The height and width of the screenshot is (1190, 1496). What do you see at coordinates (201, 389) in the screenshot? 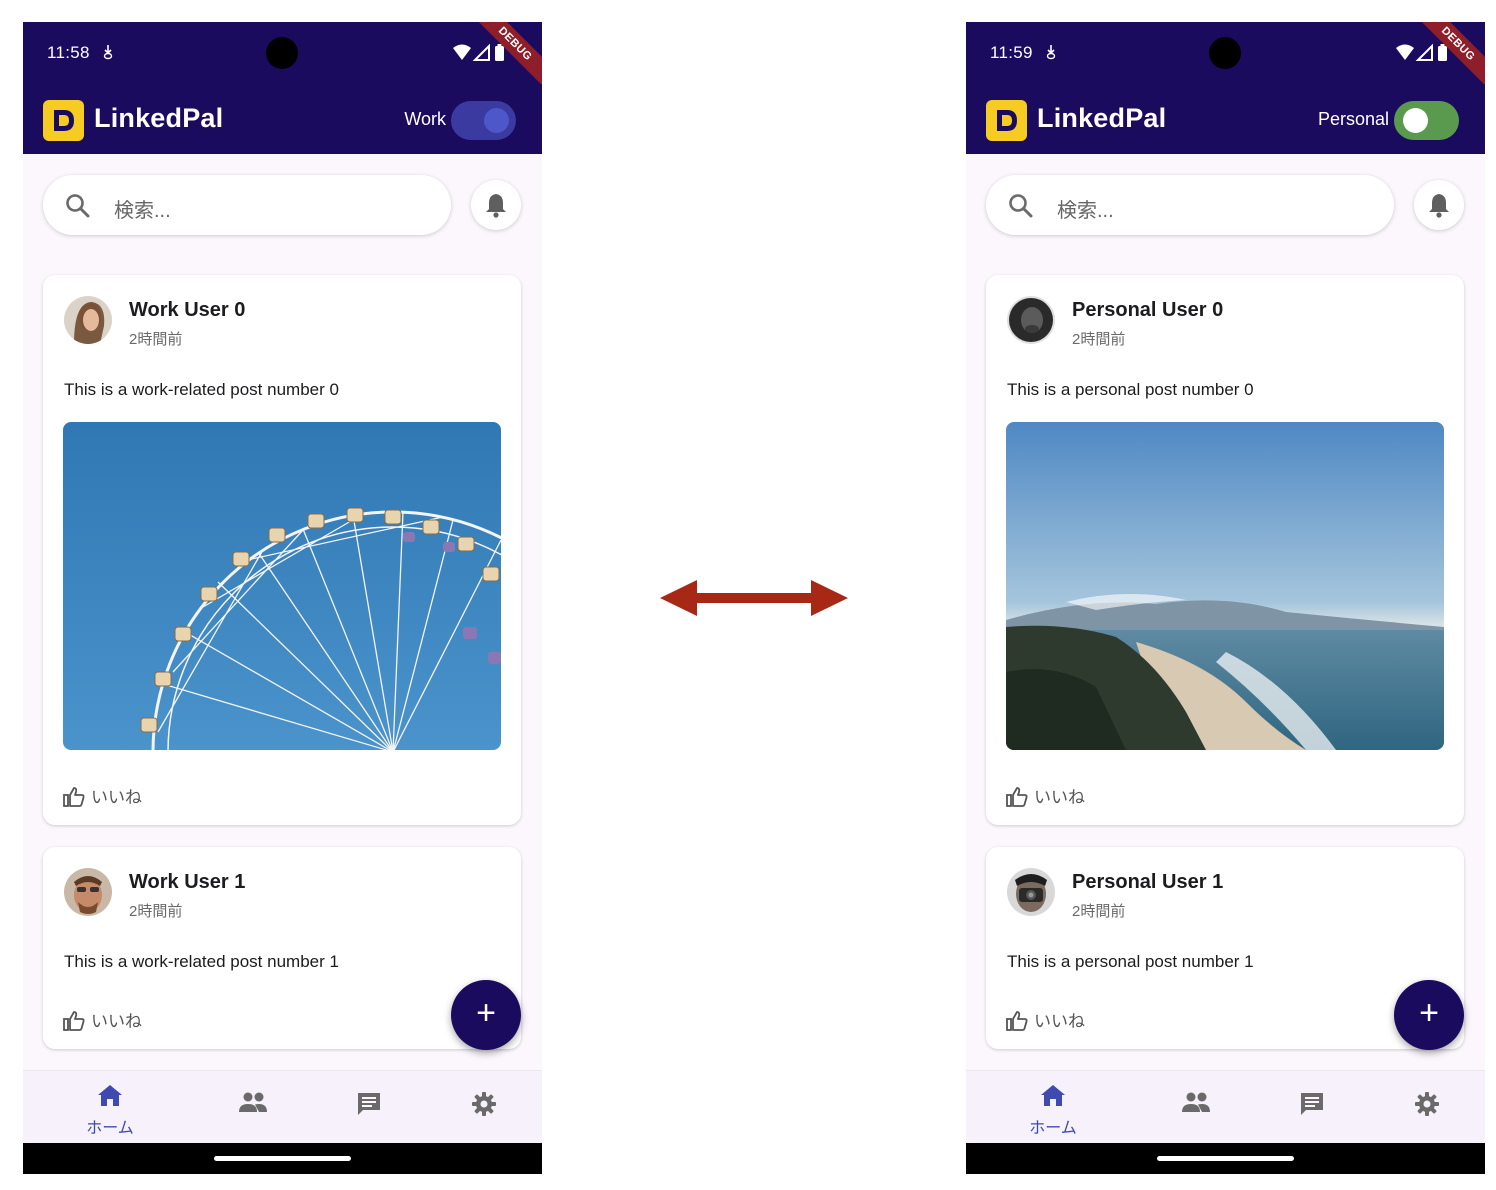
I see `post-text: This is a work-related post number 0` at bounding box center [201, 389].